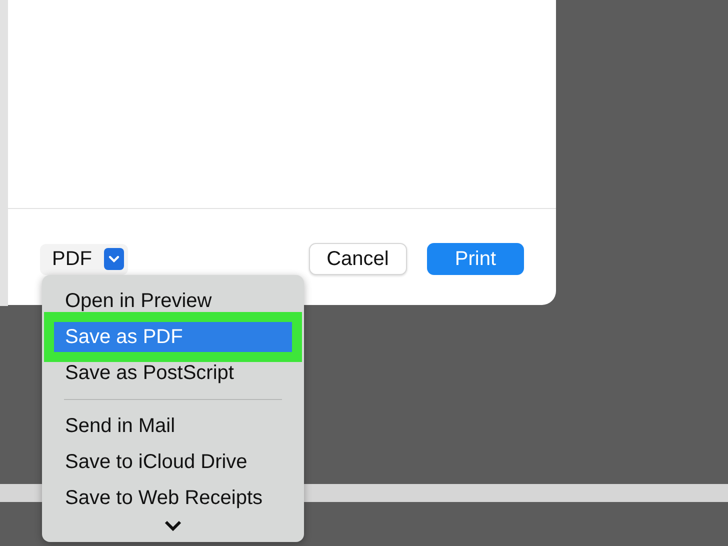  Describe the element at coordinates (357, 259) in the screenshot. I see `cancel-button: Cancel` at that location.